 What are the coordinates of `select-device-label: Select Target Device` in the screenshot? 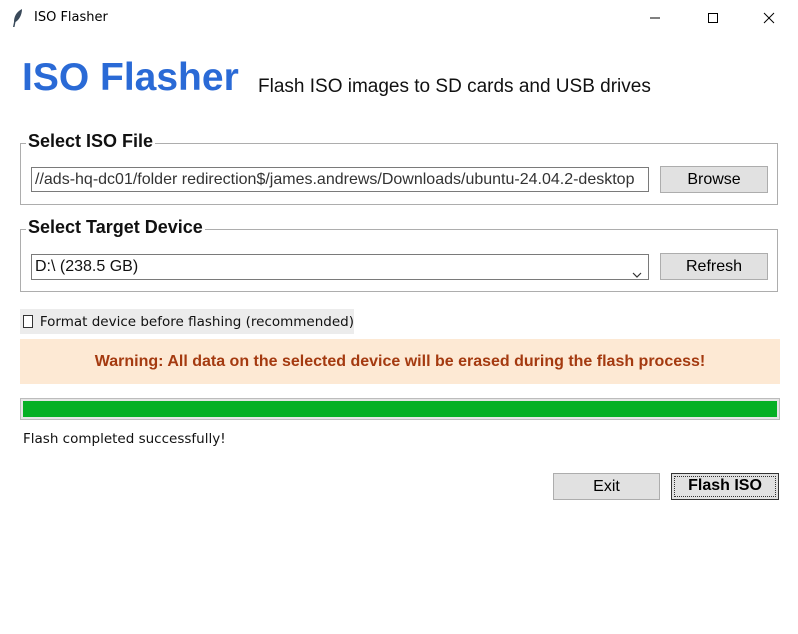 It's located at (115, 227).